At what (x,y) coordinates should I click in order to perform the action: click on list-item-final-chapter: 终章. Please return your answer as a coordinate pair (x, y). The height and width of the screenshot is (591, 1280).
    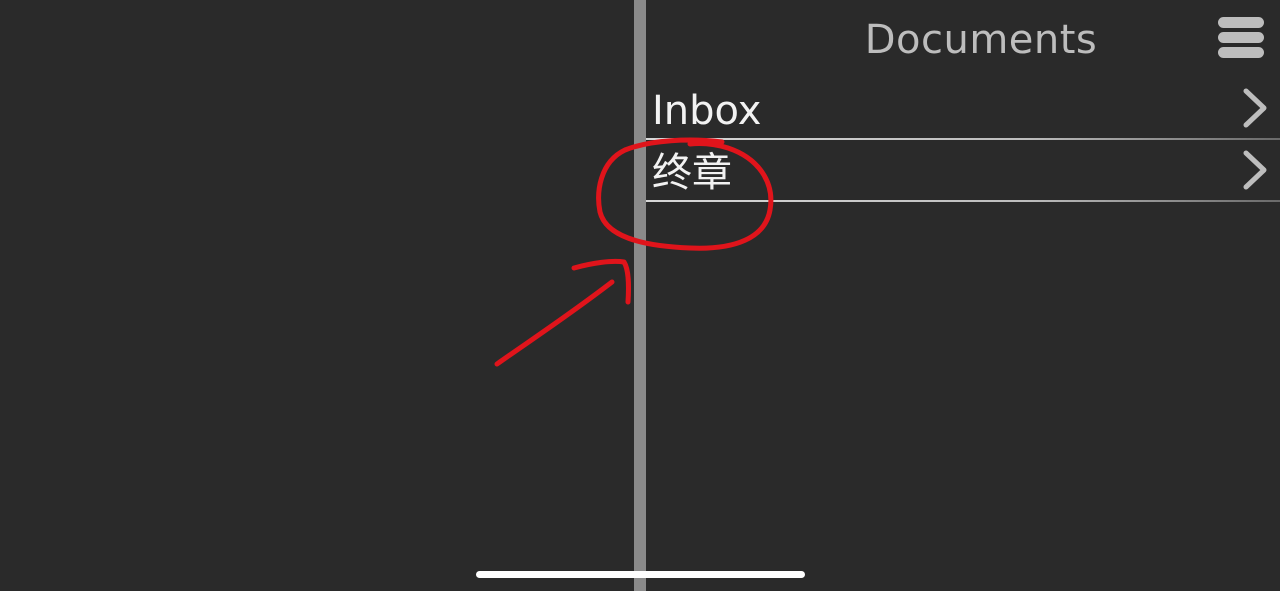
    Looking at the image, I should click on (963, 171).